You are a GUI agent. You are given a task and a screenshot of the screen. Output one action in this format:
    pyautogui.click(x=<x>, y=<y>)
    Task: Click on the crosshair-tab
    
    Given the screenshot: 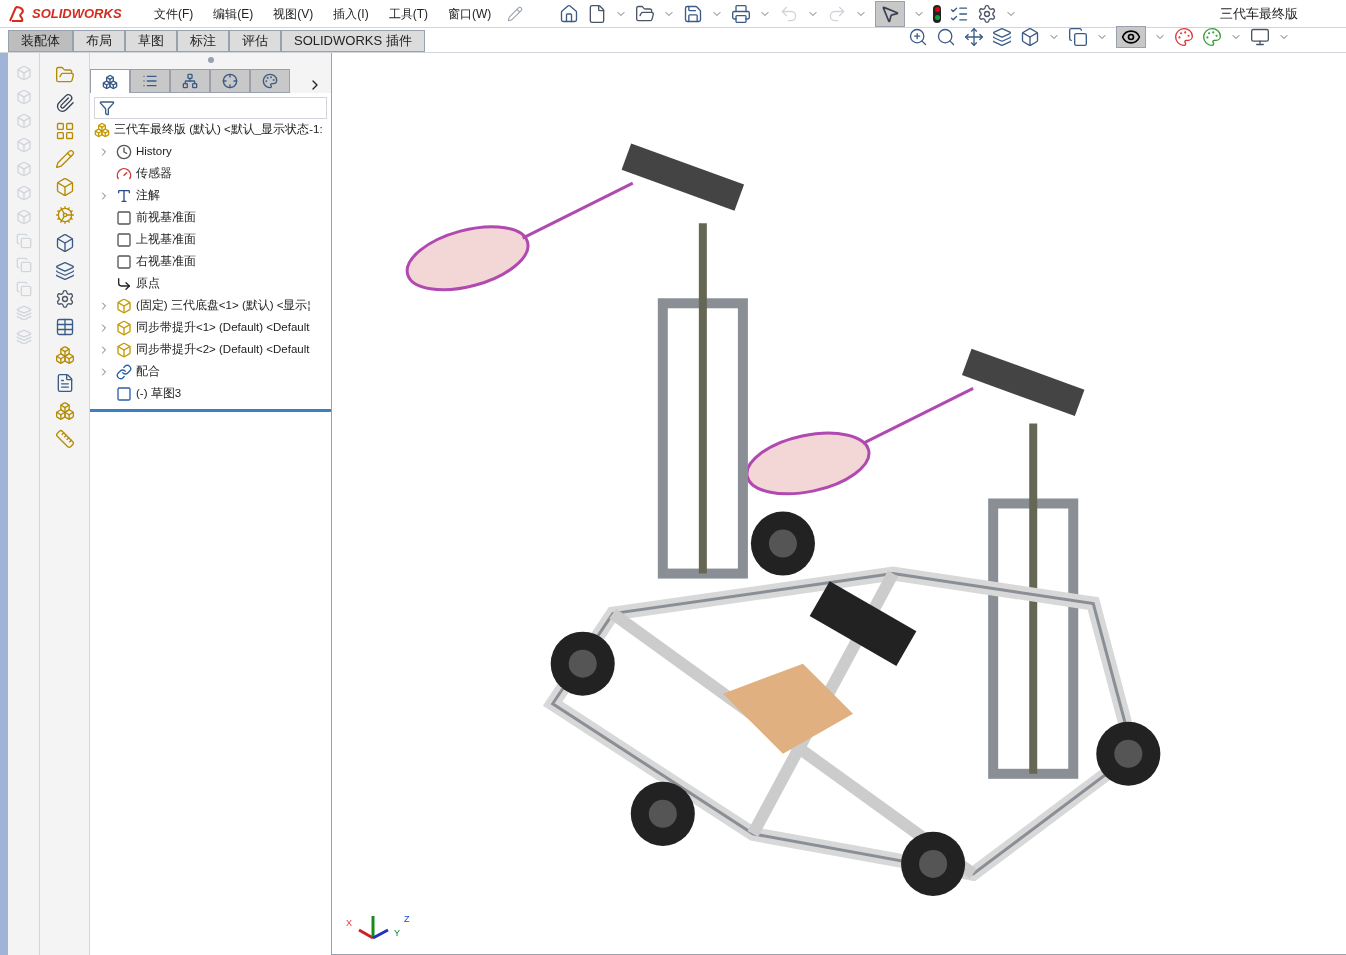 What is the action you would take?
    pyautogui.click(x=230, y=81)
    